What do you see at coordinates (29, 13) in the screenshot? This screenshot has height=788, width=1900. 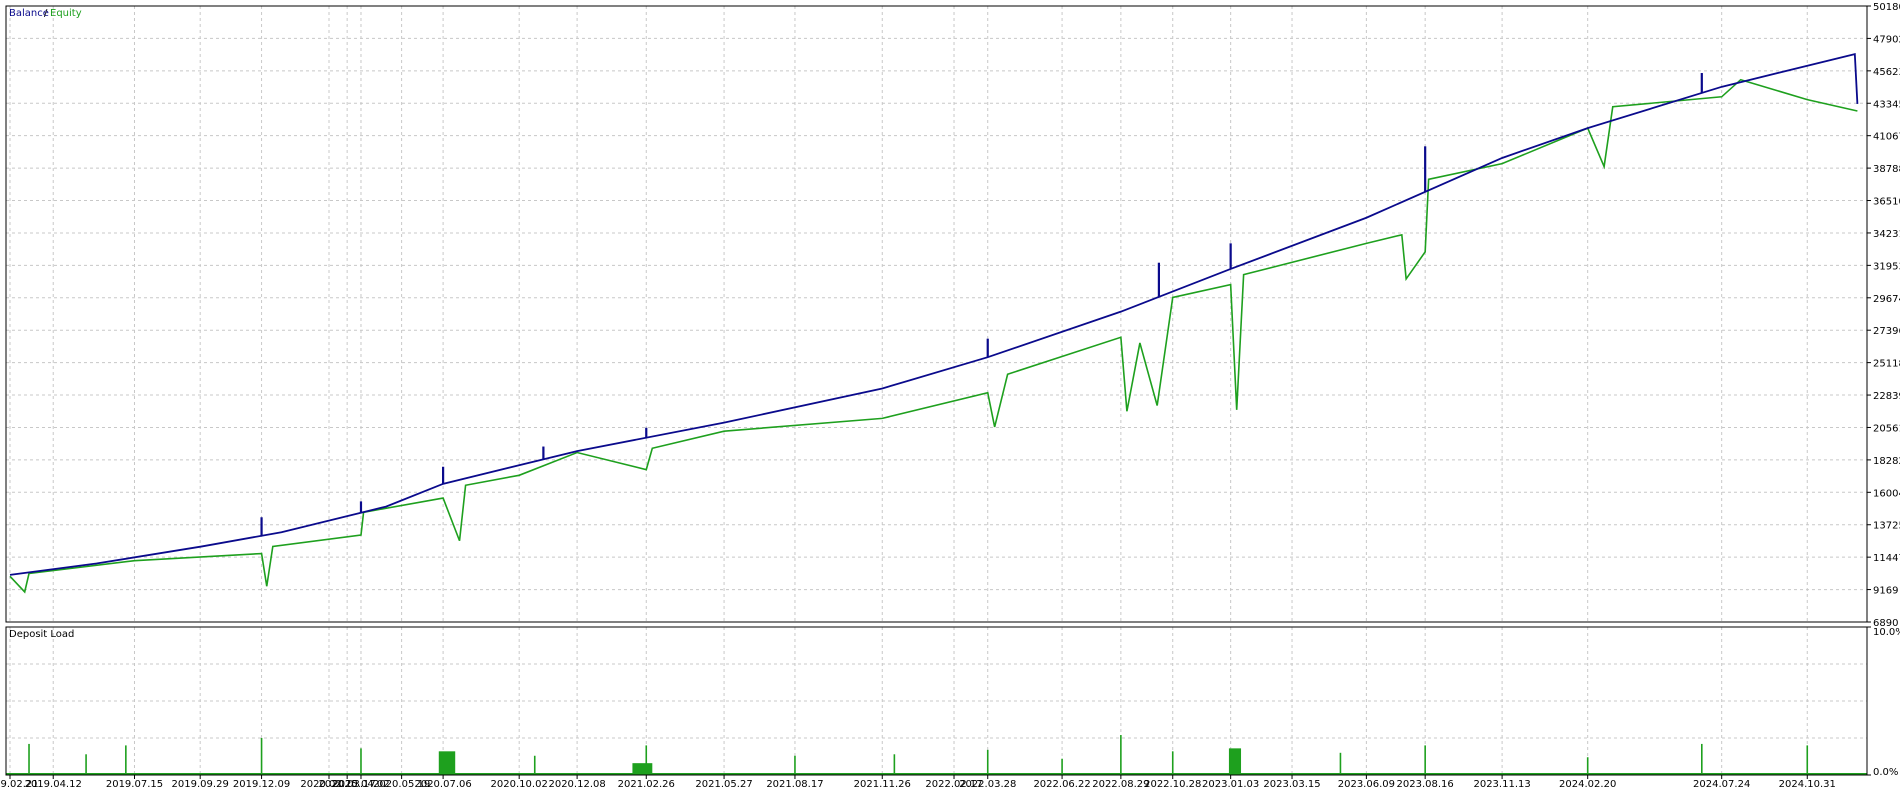 I see `legend-balance: Balance` at bounding box center [29, 13].